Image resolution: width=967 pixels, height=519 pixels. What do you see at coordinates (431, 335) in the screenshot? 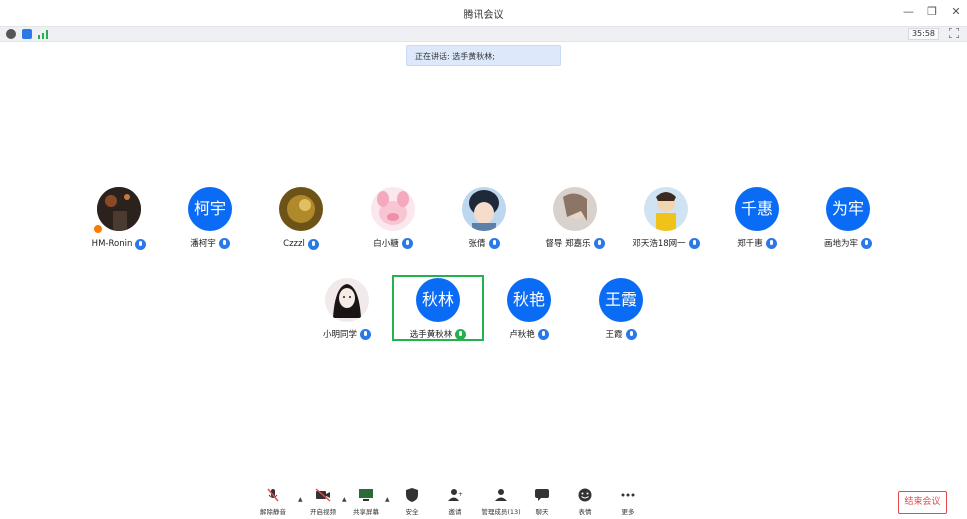
I see `participant-name: 选手黄秋林` at bounding box center [431, 335].